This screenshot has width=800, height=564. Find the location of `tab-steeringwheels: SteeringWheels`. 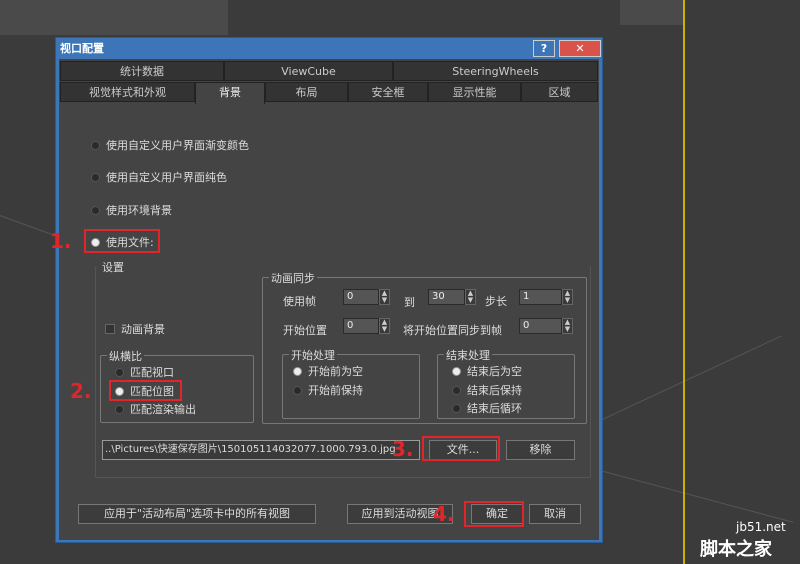

tab-steeringwheels: SteeringWheels is located at coordinates (495, 71).